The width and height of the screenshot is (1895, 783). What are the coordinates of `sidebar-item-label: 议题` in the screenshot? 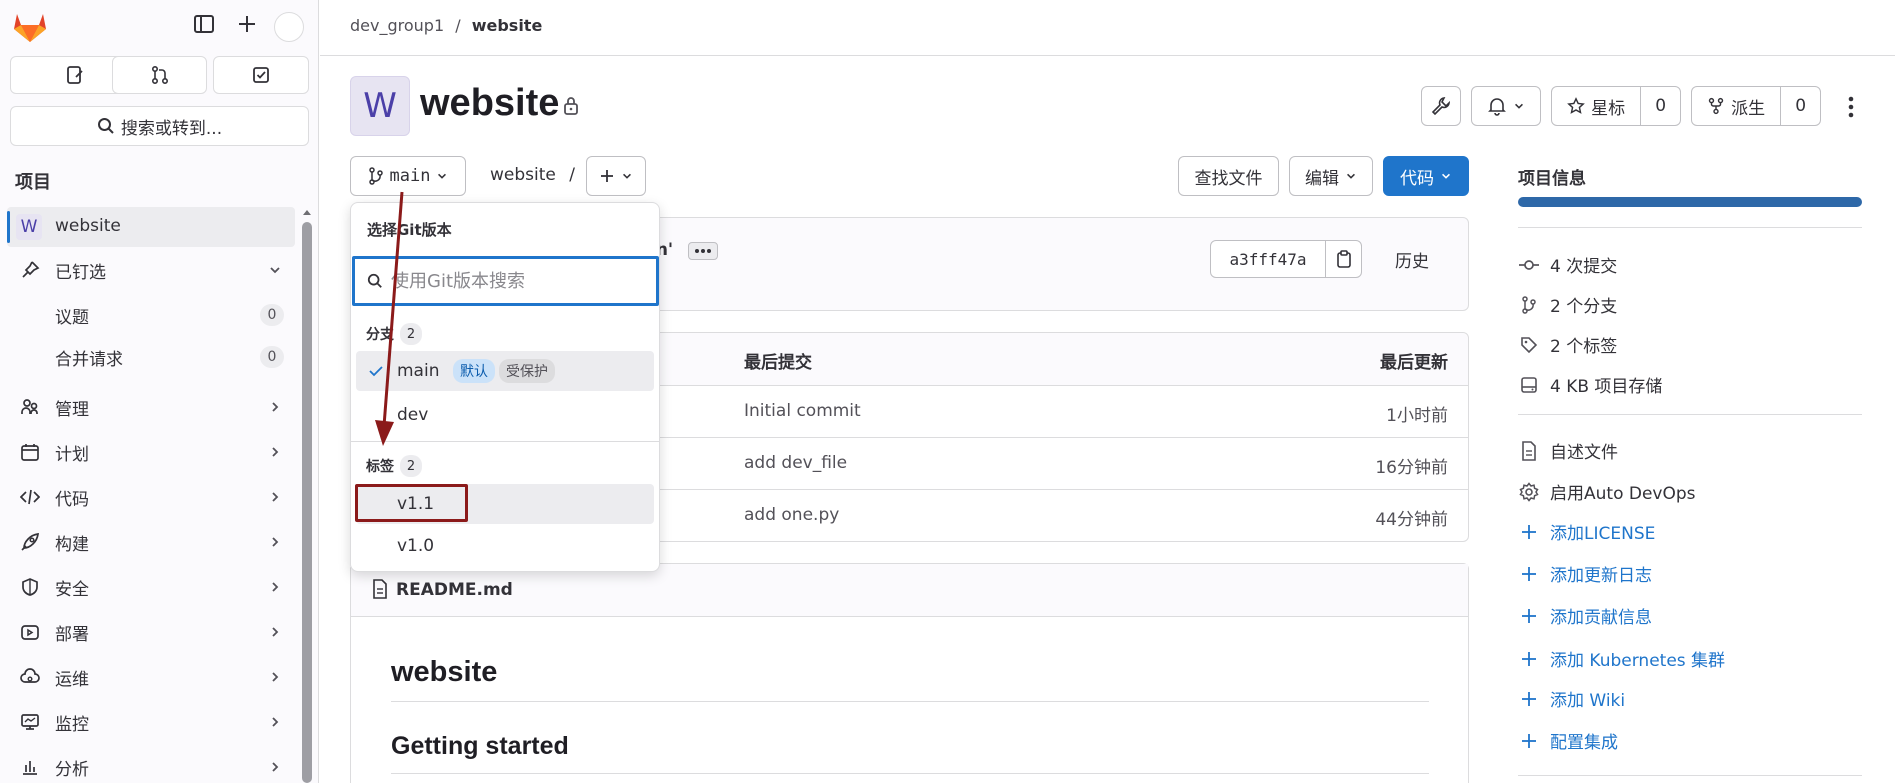 It's located at (72, 317).